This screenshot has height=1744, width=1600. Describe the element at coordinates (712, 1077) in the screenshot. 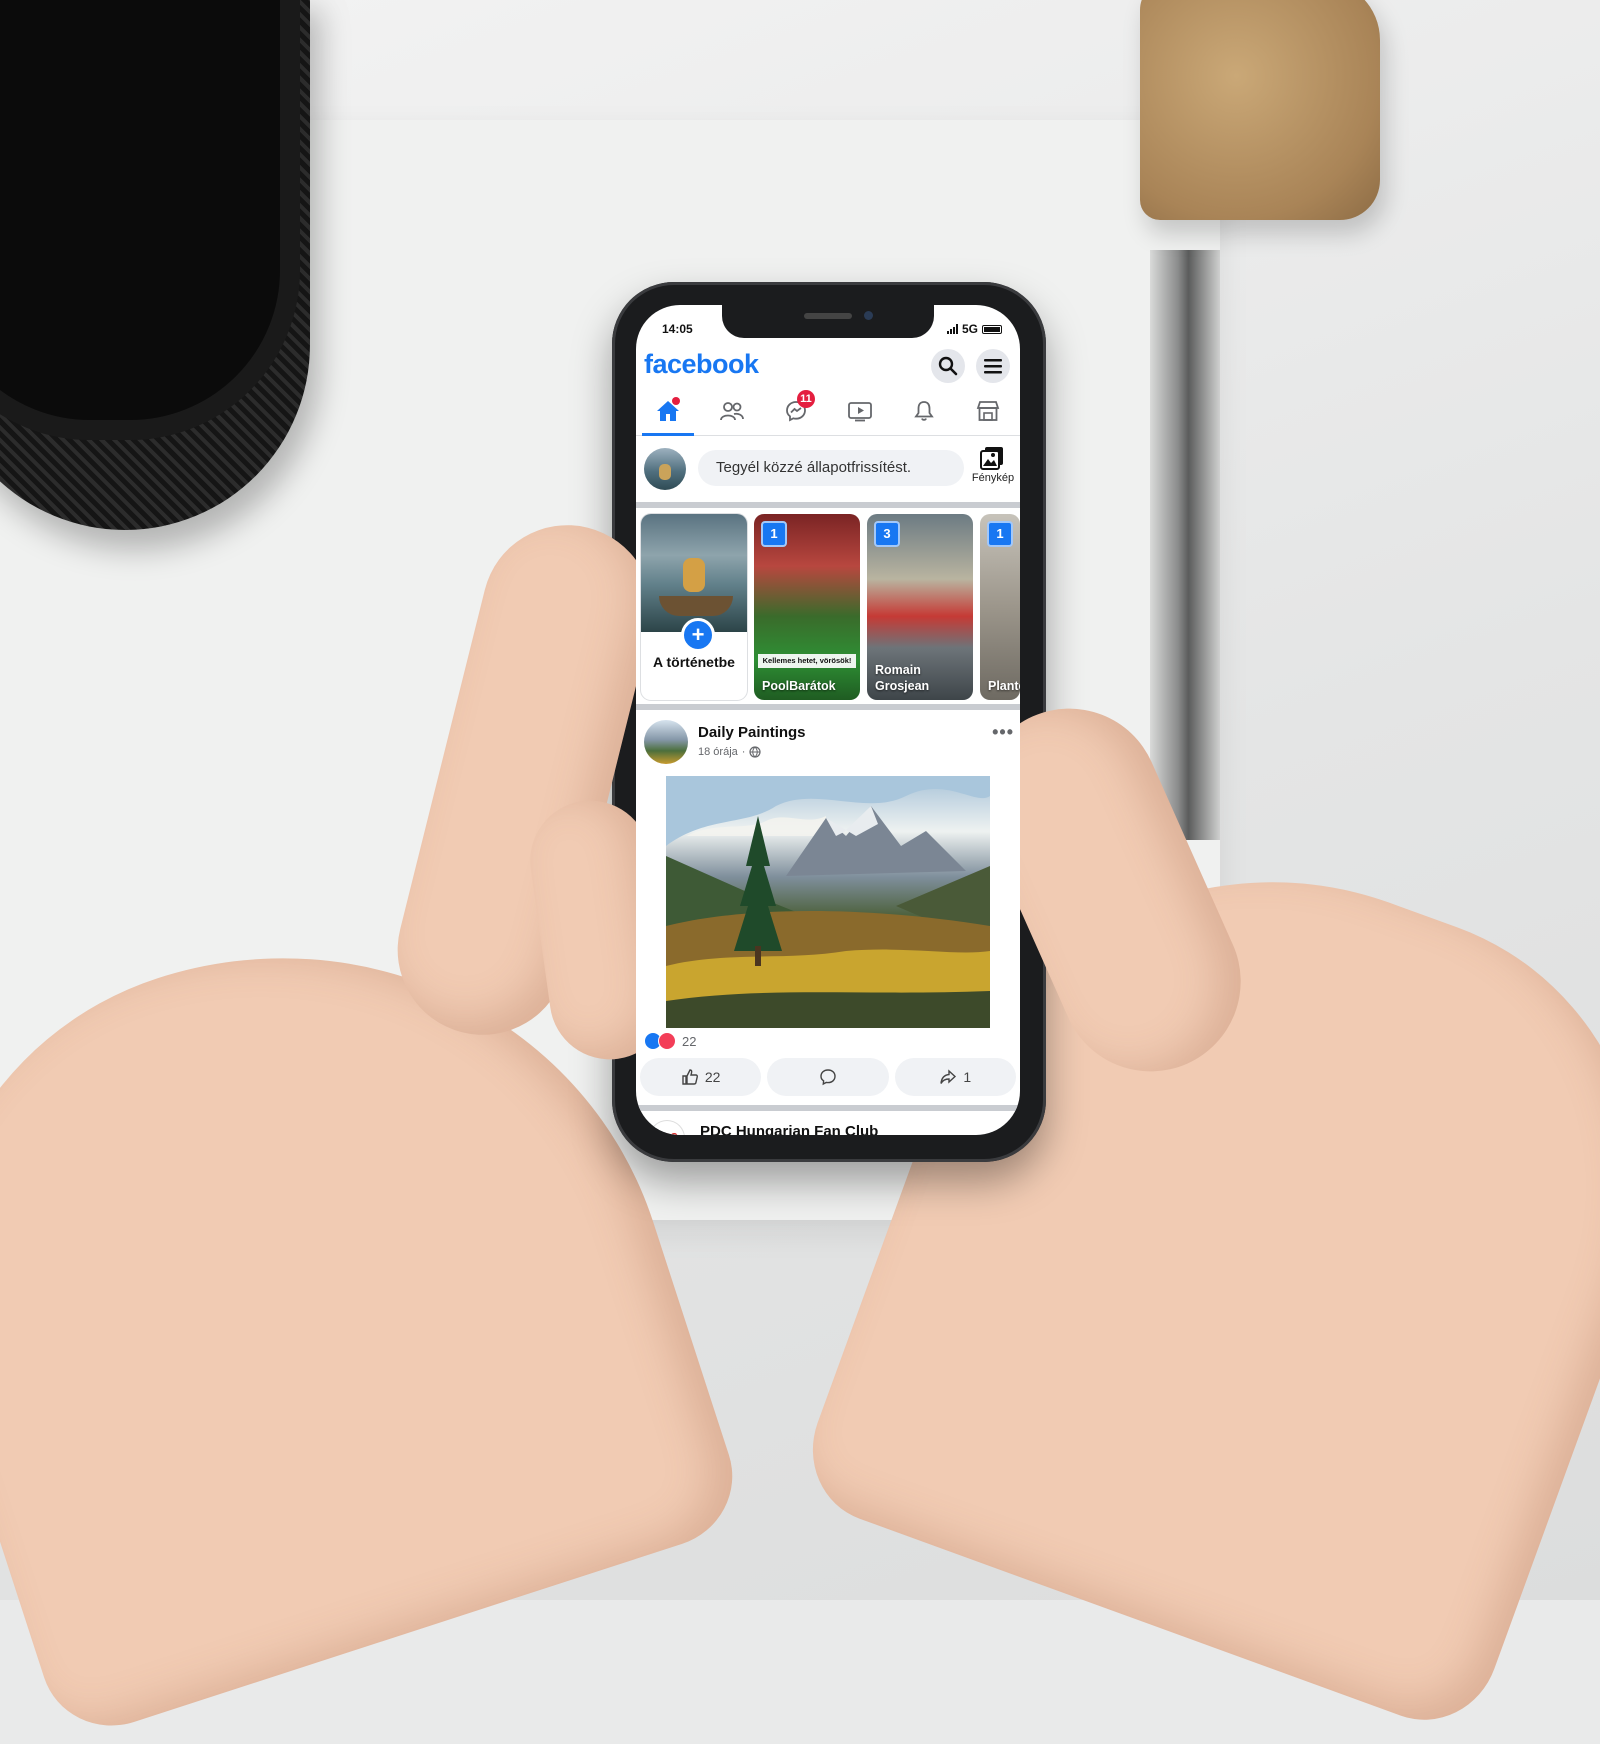

I see `like-count: 22` at that location.